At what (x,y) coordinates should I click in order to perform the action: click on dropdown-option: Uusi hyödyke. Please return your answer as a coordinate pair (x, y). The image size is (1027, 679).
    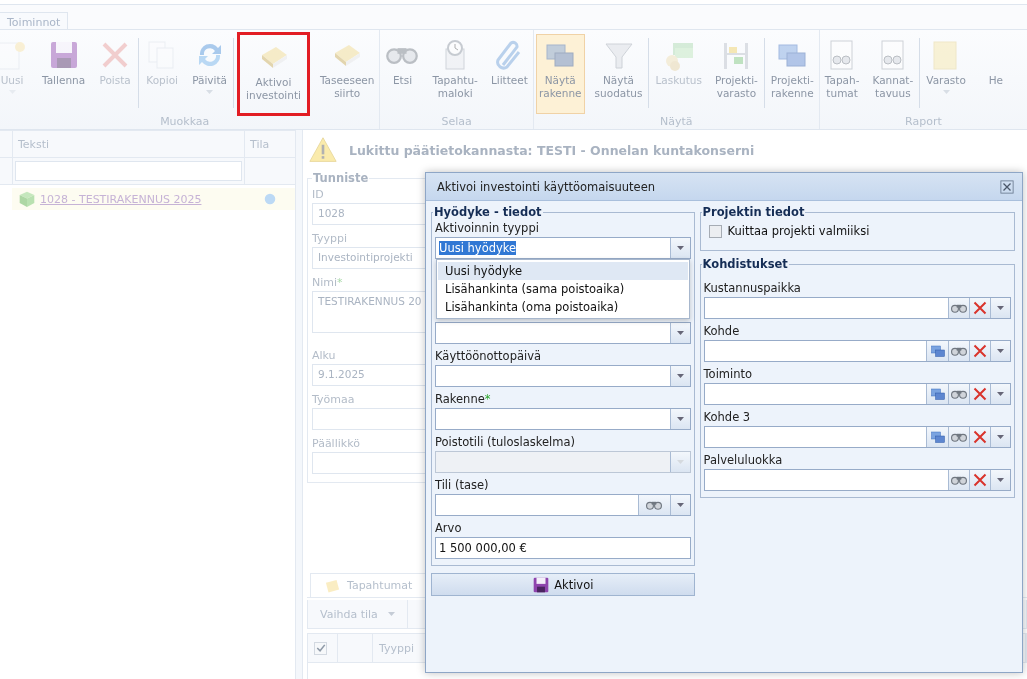
    Looking at the image, I should click on (563, 271).